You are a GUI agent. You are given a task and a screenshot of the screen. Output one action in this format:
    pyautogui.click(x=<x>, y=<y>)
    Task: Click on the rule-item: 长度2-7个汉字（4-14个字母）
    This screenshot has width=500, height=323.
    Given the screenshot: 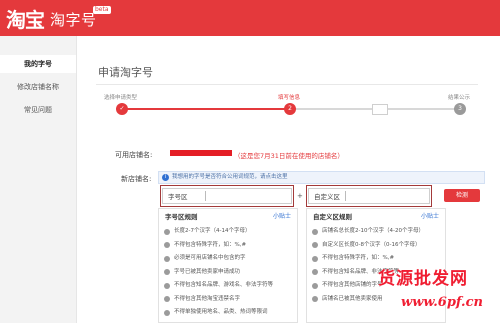 What is the action you would take?
    pyautogui.click(x=228, y=232)
    